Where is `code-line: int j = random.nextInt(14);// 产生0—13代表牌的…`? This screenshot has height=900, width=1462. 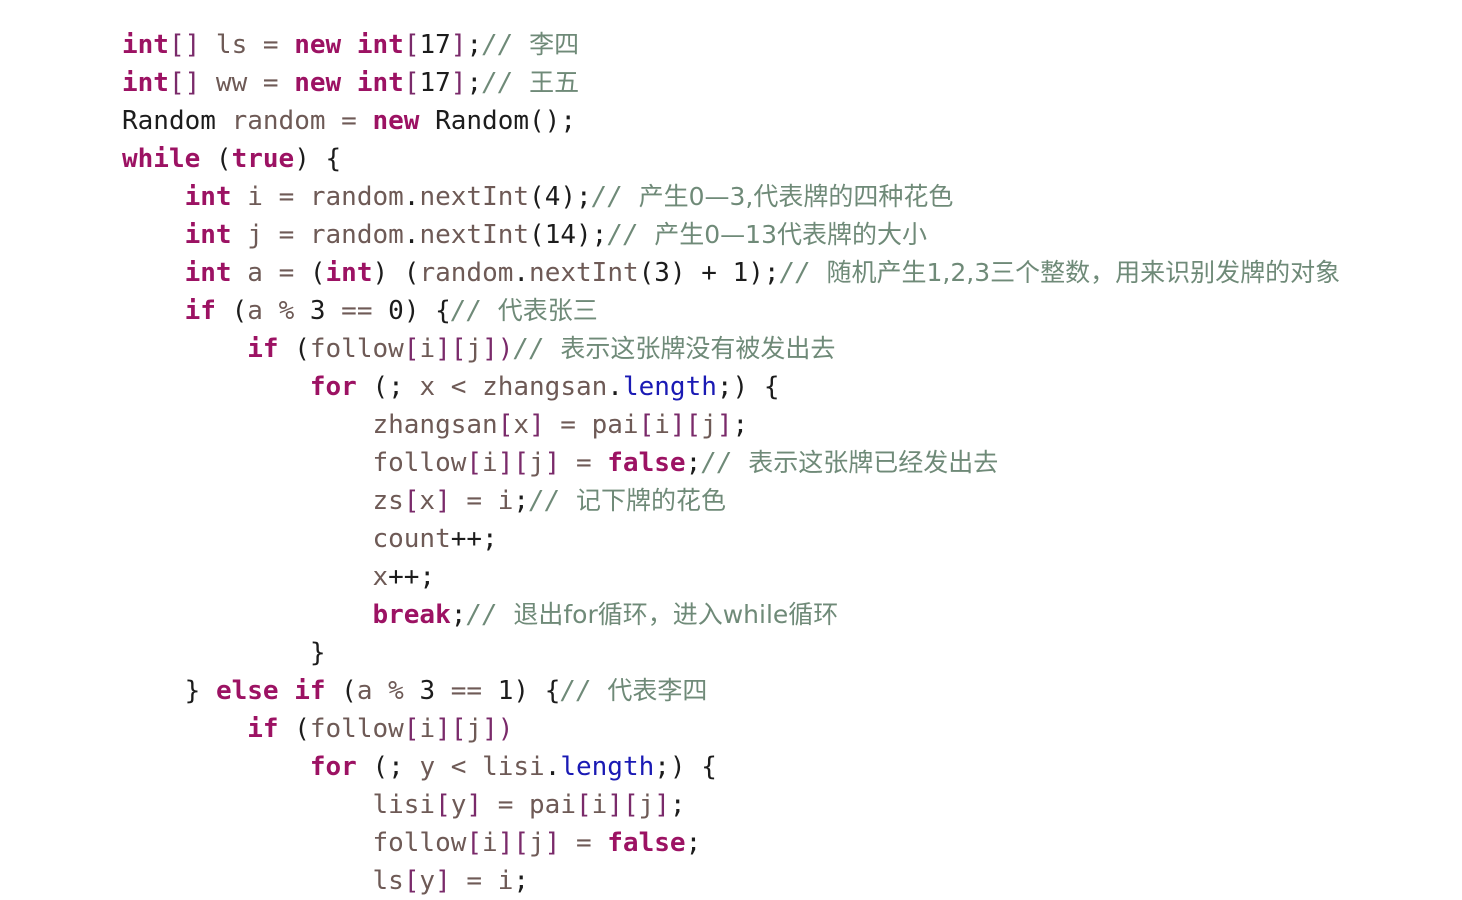 code-line: int j = random.nextInt(14);// 产生0—13代表牌的… is located at coordinates (731, 235).